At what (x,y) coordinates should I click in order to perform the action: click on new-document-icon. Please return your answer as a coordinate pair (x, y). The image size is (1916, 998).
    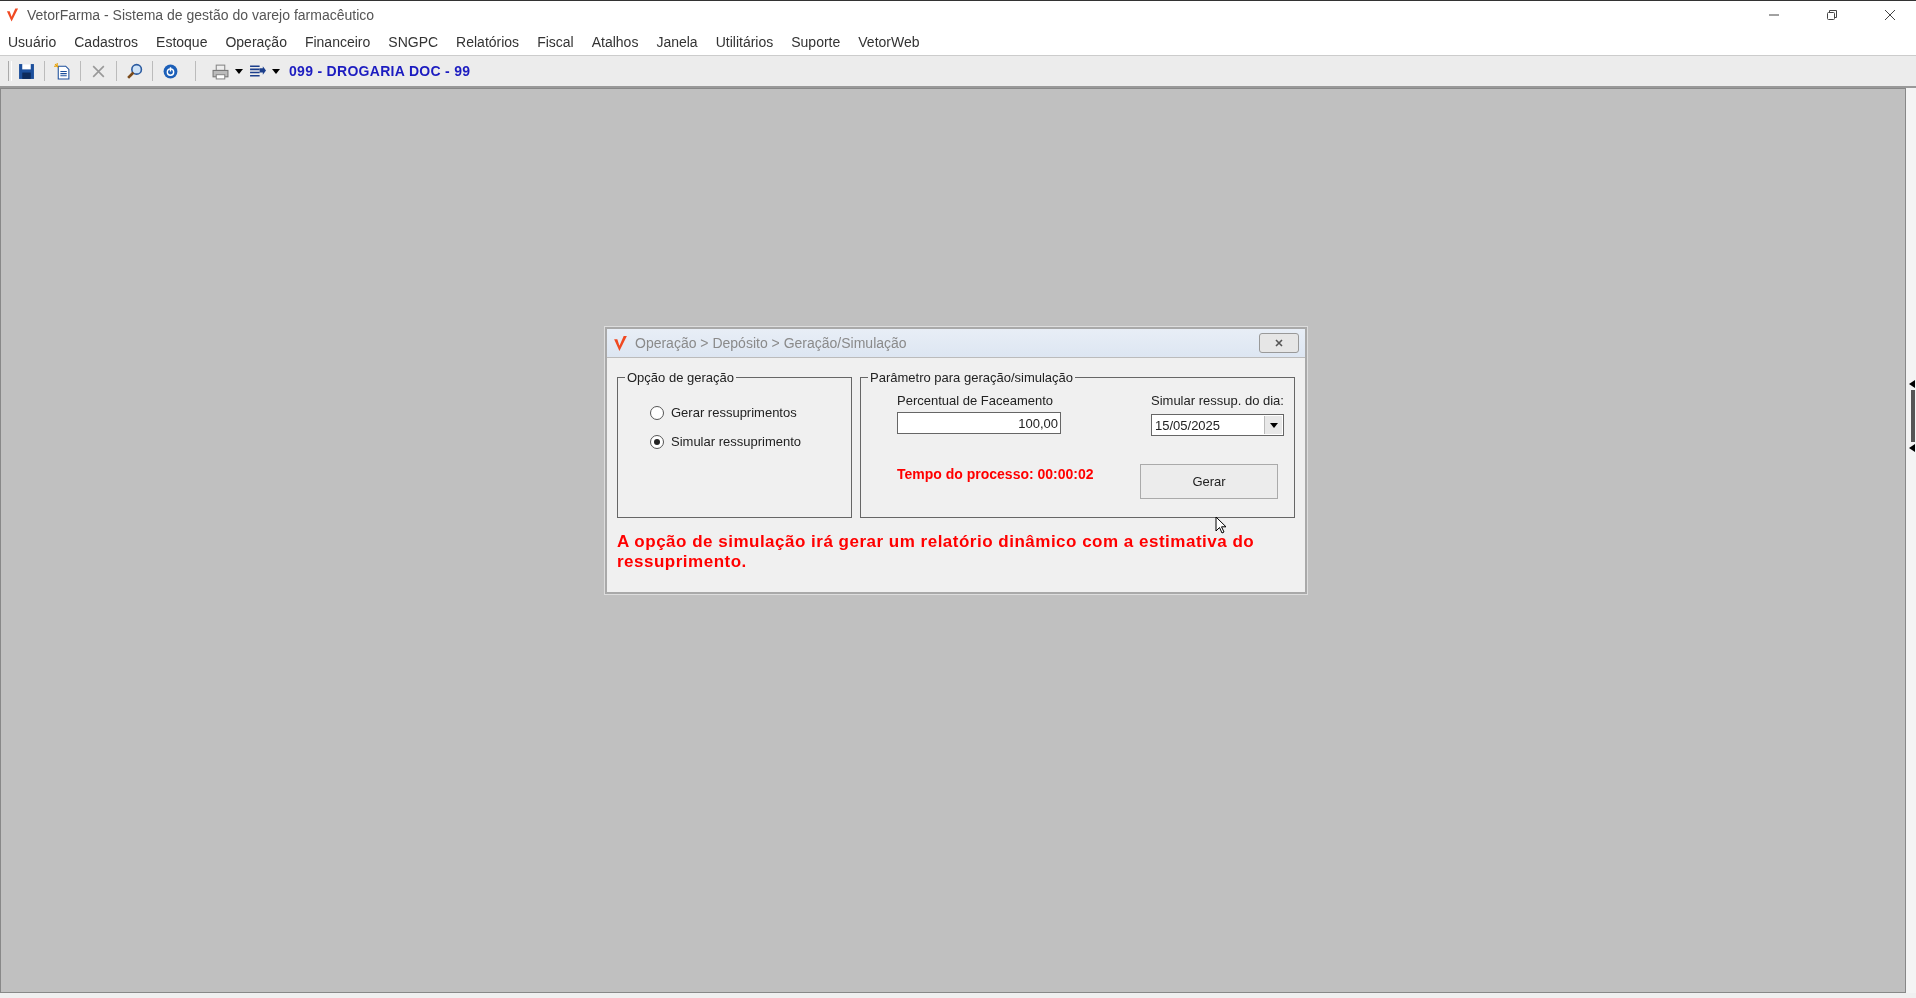
    Looking at the image, I should click on (62, 71).